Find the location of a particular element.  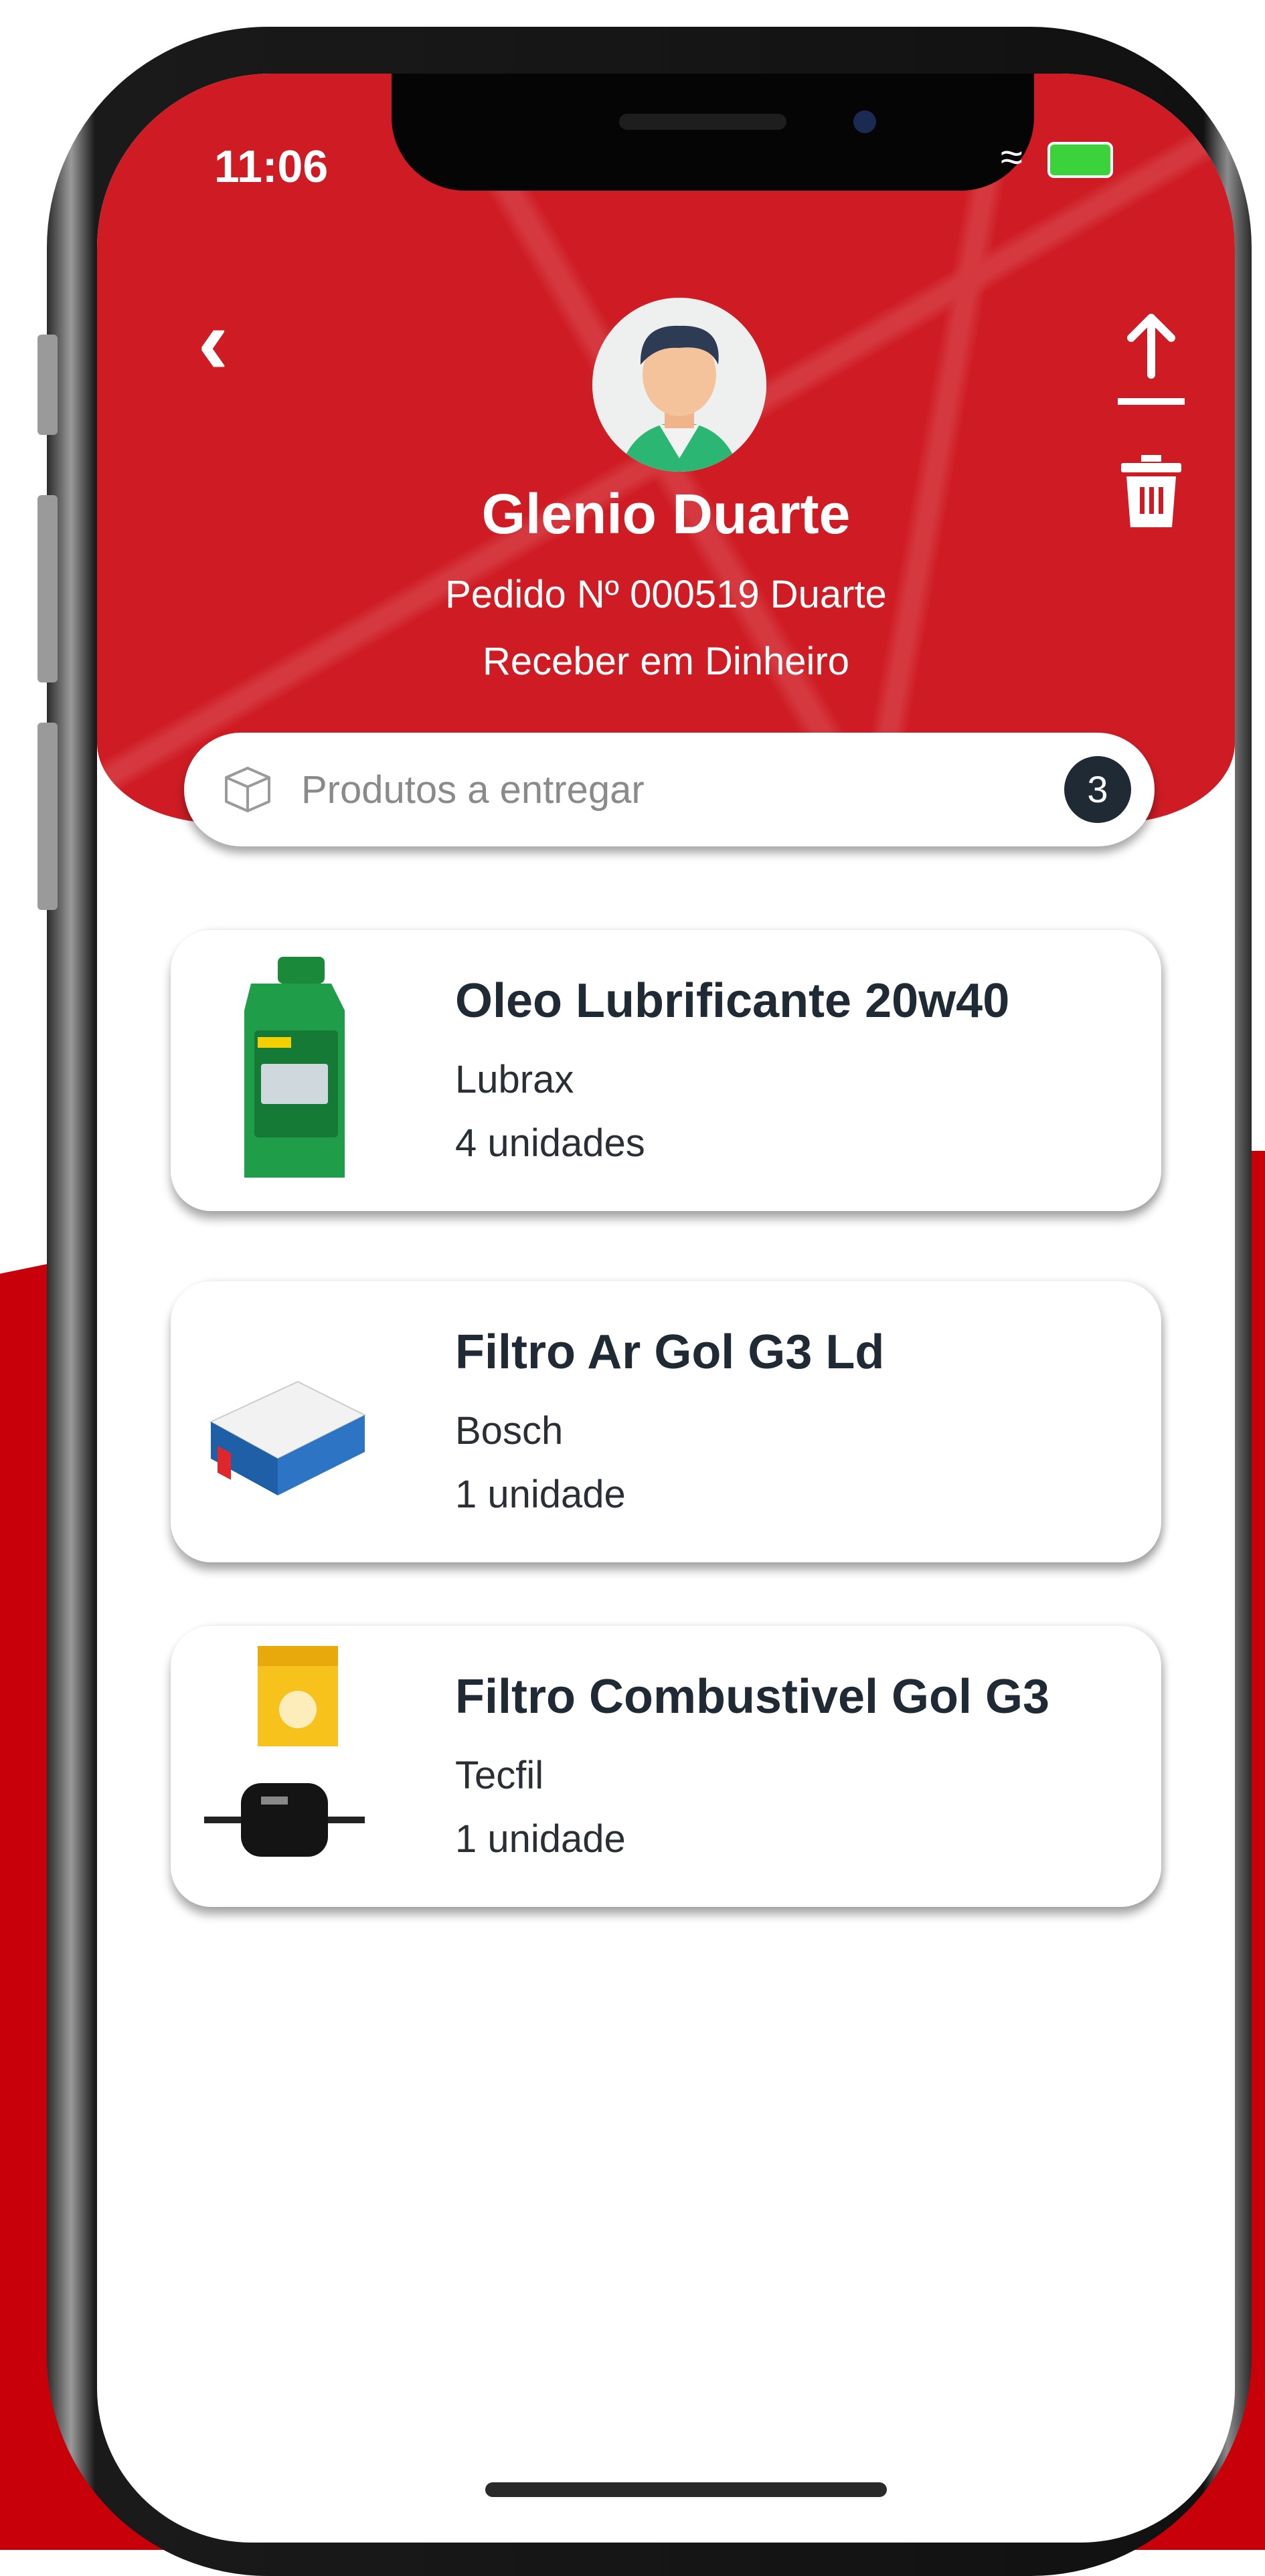

product-image-fuel-filter is located at coordinates (284, 1751).